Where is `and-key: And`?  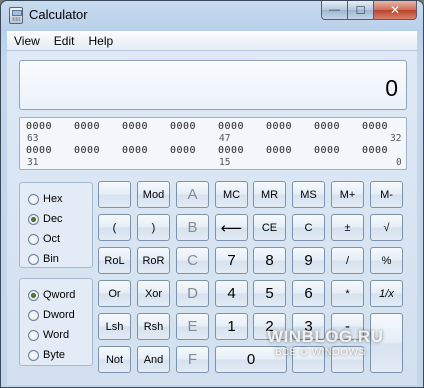 and-key: And is located at coordinates (153, 359).